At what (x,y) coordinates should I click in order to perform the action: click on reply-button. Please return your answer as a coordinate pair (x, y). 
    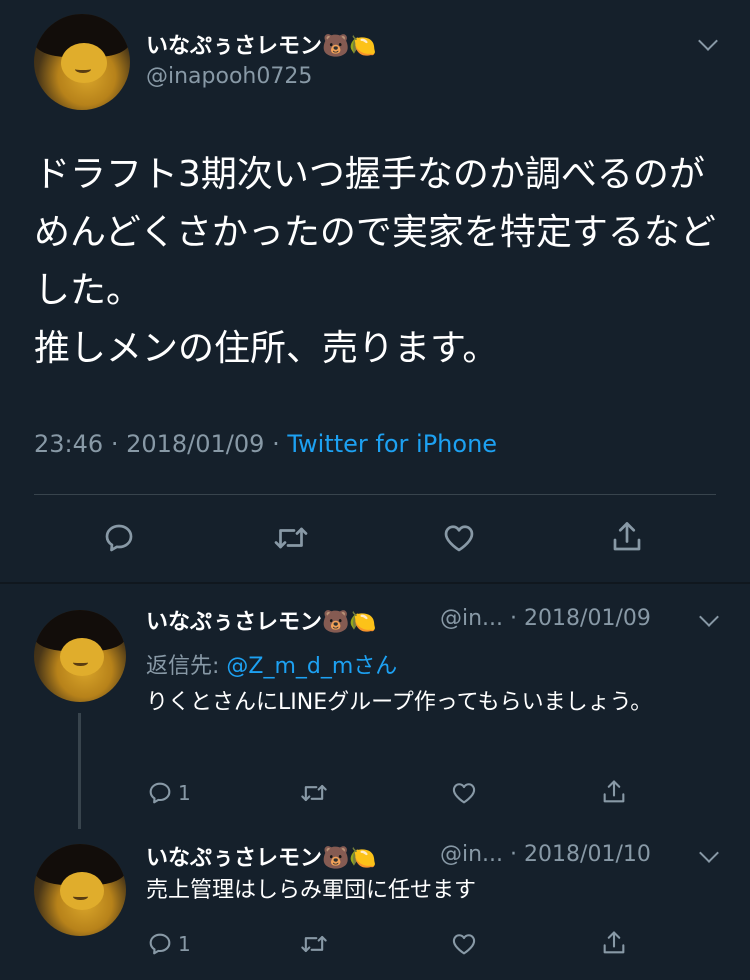
    Looking at the image, I should click on (119, 538).